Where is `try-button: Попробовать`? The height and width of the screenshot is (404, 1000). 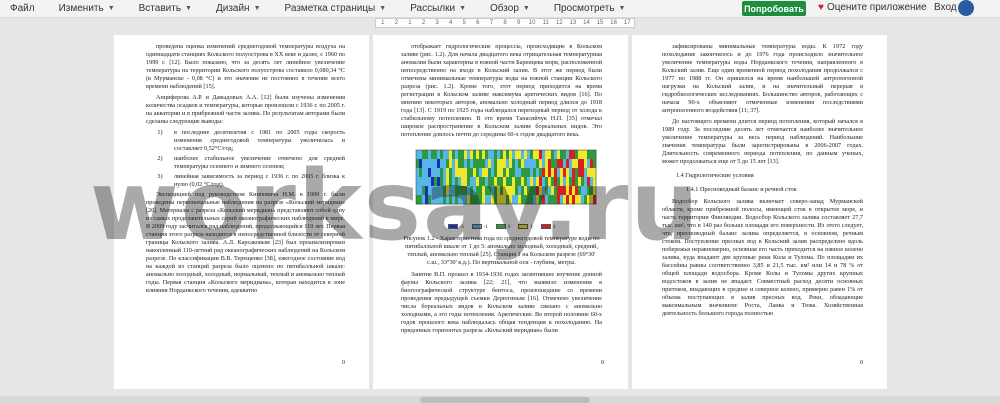
try-button: Попробовать is located at coordinates (774, 8).